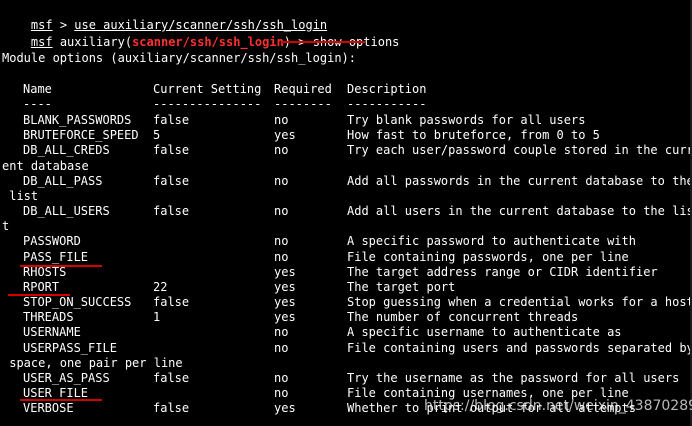 This screenshot has width=692, height=426. I want to click on option-current-setting: 22, so click(160, 287).